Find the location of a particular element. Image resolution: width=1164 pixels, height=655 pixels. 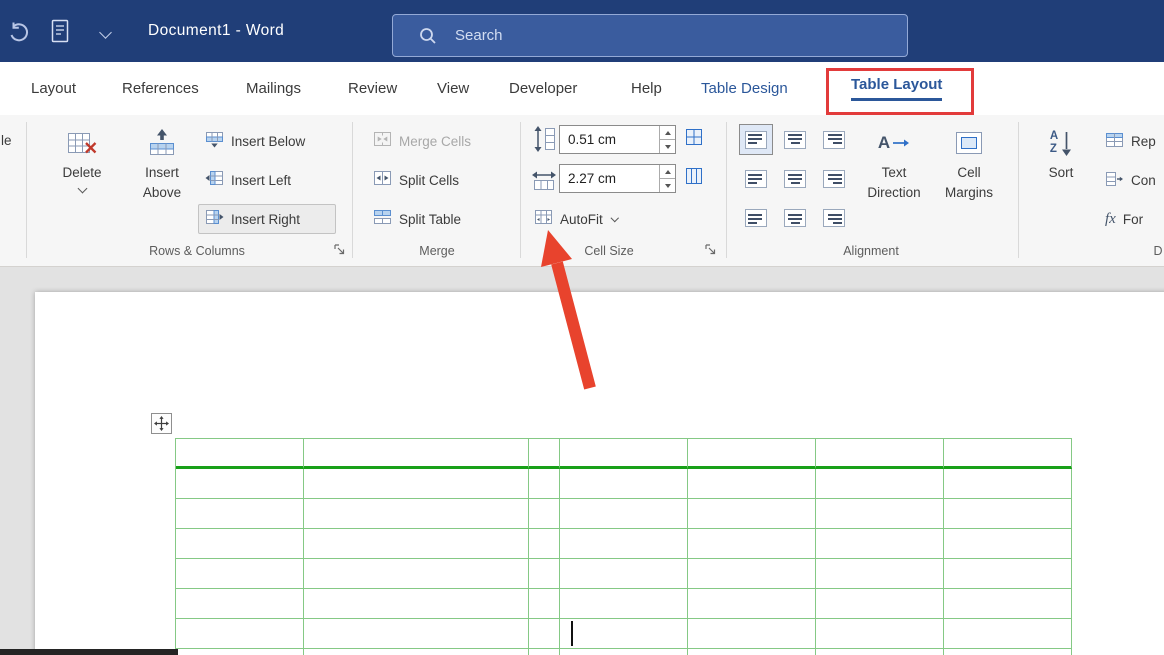

insert-above-button: Insert Above is located at coordinates (162, 181).